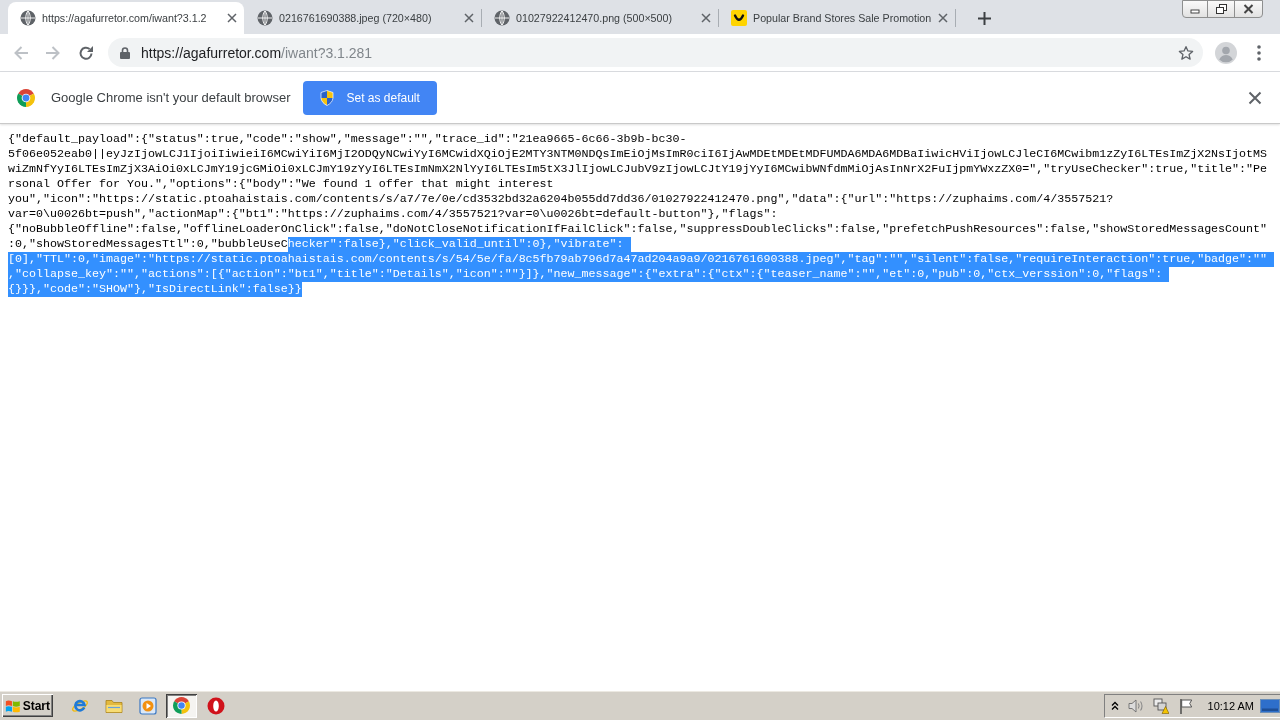  I want to click on close-button, so click(1248, 9).